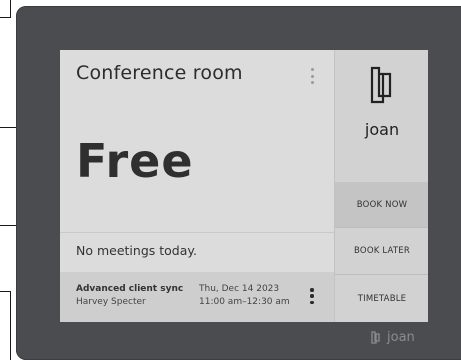  What do you see at coordinates (130, 289) in the screenshot?
I see `meeting-name: Advanced client sync` at bounding box center [130, 289].